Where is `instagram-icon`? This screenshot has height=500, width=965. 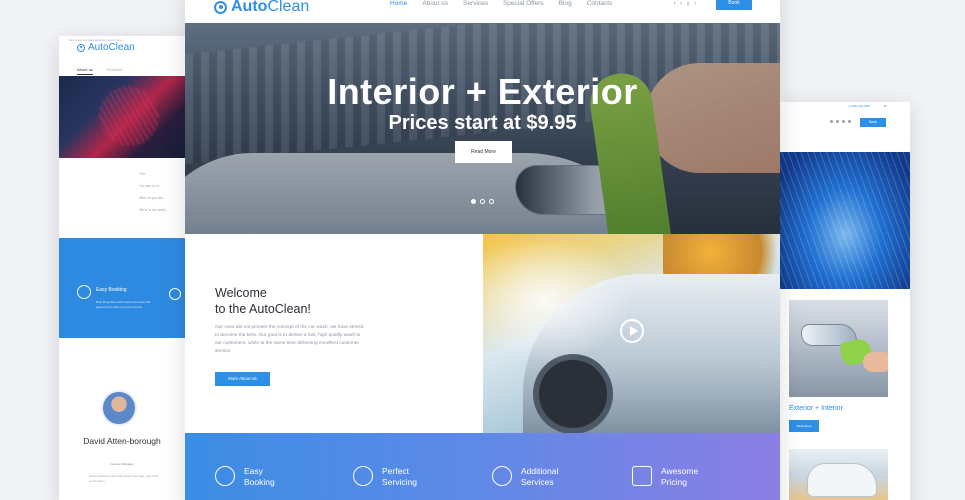 instagram-icon is located at coordinates (849, 121).